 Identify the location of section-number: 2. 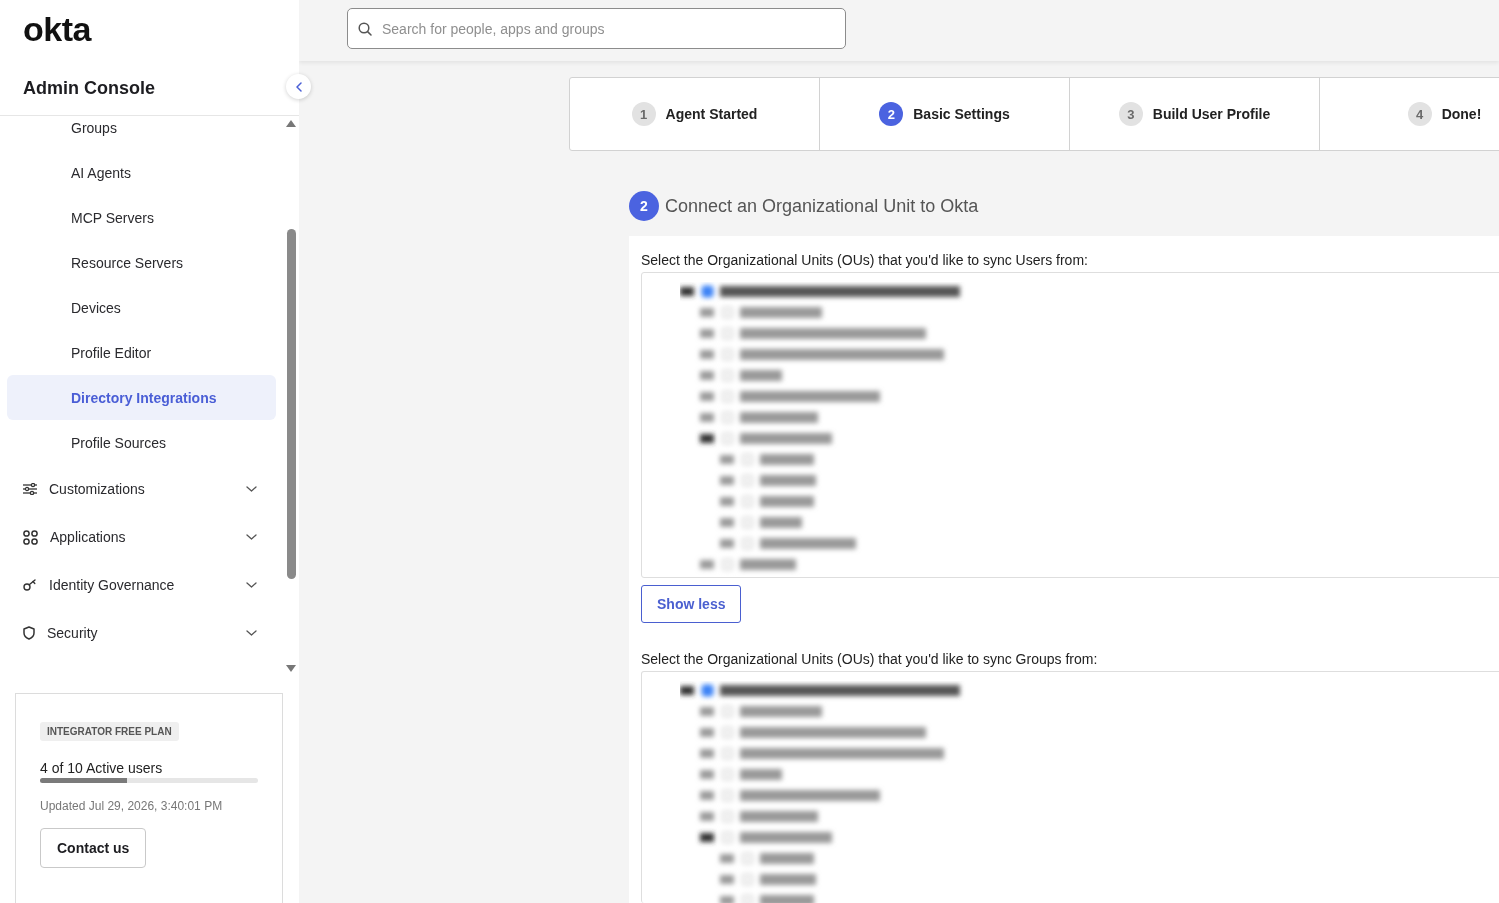
(644, 206).